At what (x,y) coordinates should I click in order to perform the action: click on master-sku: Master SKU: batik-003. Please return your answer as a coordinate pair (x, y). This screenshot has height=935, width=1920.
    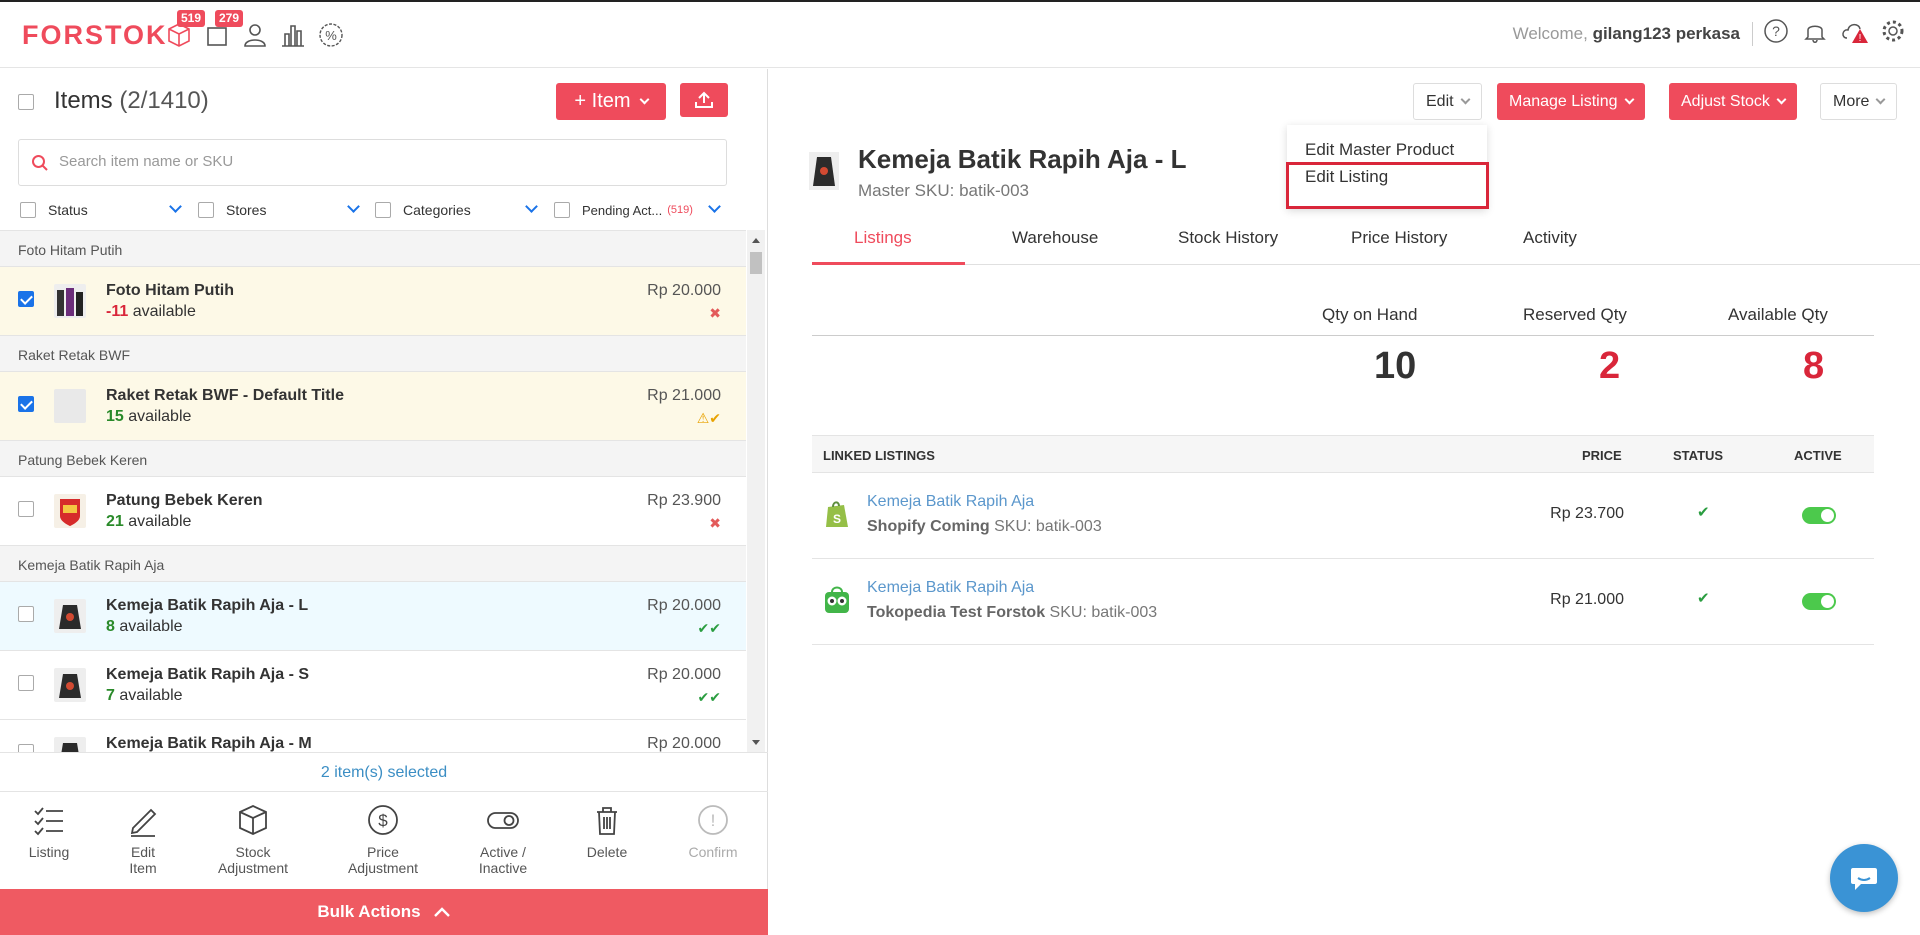
    Looking at the image, I should click on (944, 190).